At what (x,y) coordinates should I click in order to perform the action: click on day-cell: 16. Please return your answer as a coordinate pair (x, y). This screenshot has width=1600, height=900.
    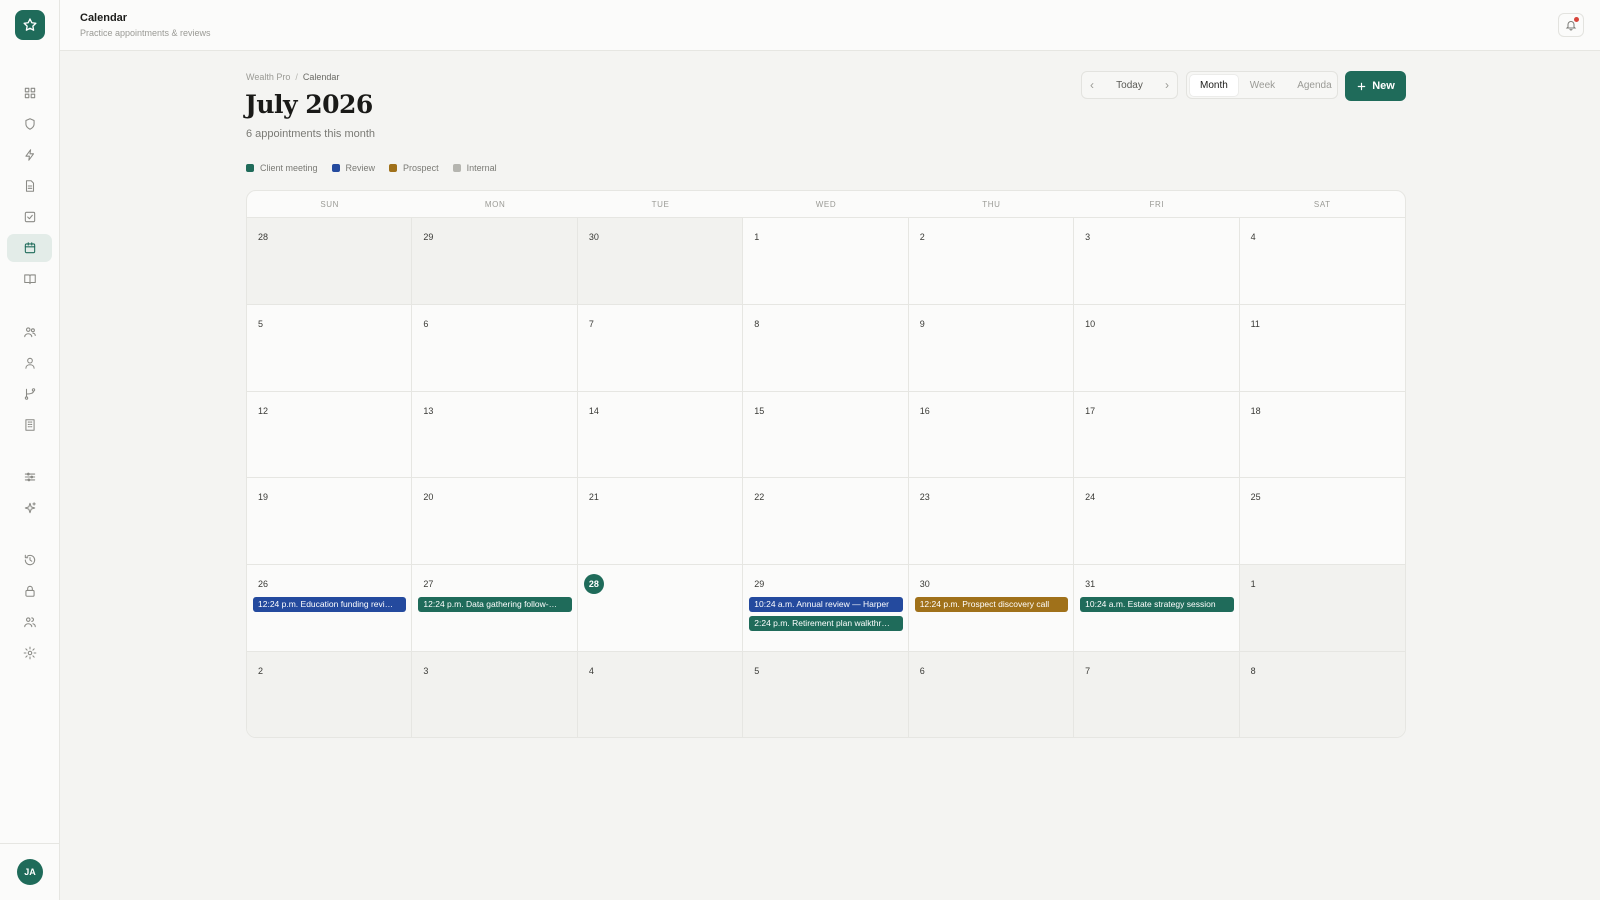
    Looking at the image, I should click on (991, 435).